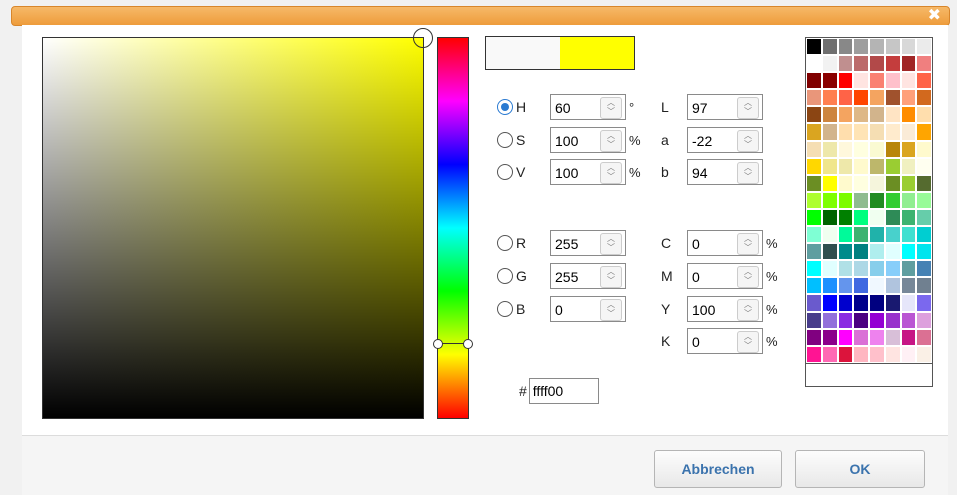  What do you see at coordinates (505, 107) in the screenshot?
I see `hue-radio` at bounding box center [505, 107].